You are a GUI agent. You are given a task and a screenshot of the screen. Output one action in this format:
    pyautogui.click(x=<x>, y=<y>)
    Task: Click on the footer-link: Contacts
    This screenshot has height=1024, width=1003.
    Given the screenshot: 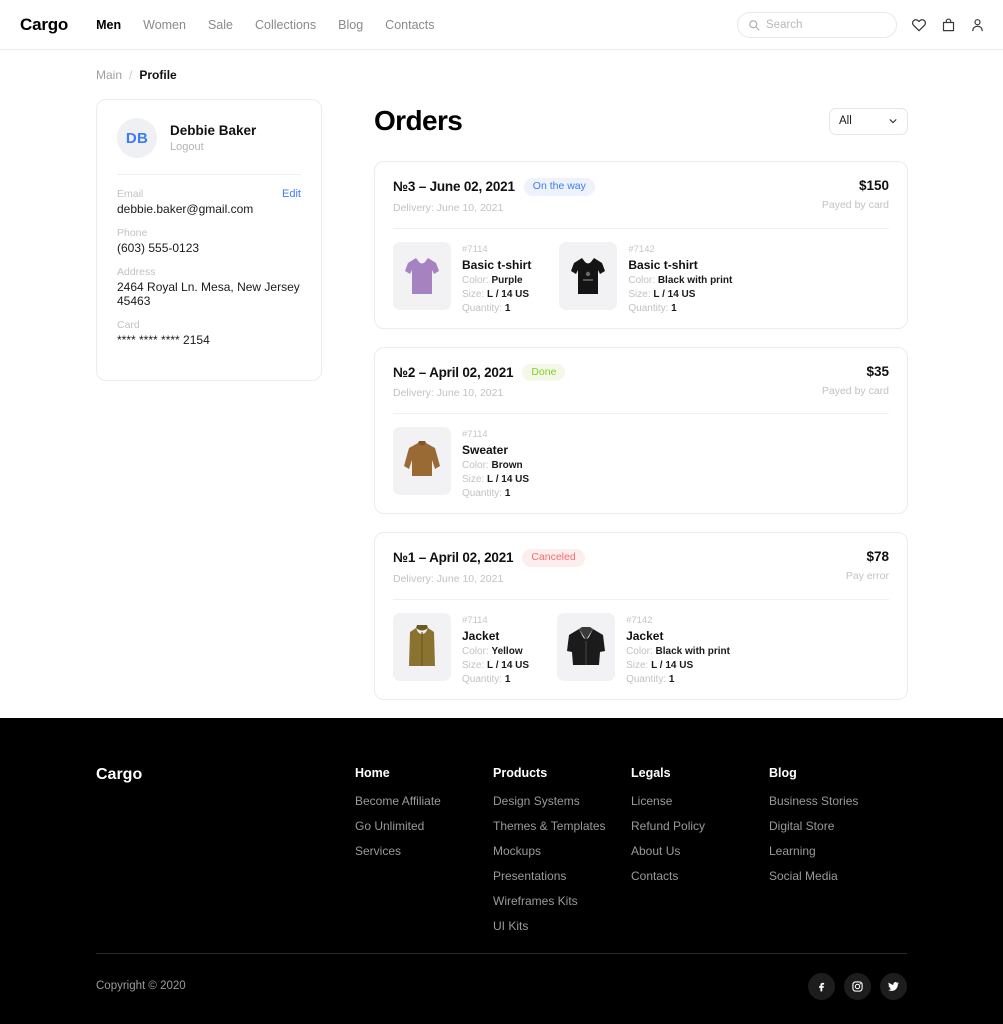 What is the action you would take?
    pyautogui.click(x=700, y=876)
    